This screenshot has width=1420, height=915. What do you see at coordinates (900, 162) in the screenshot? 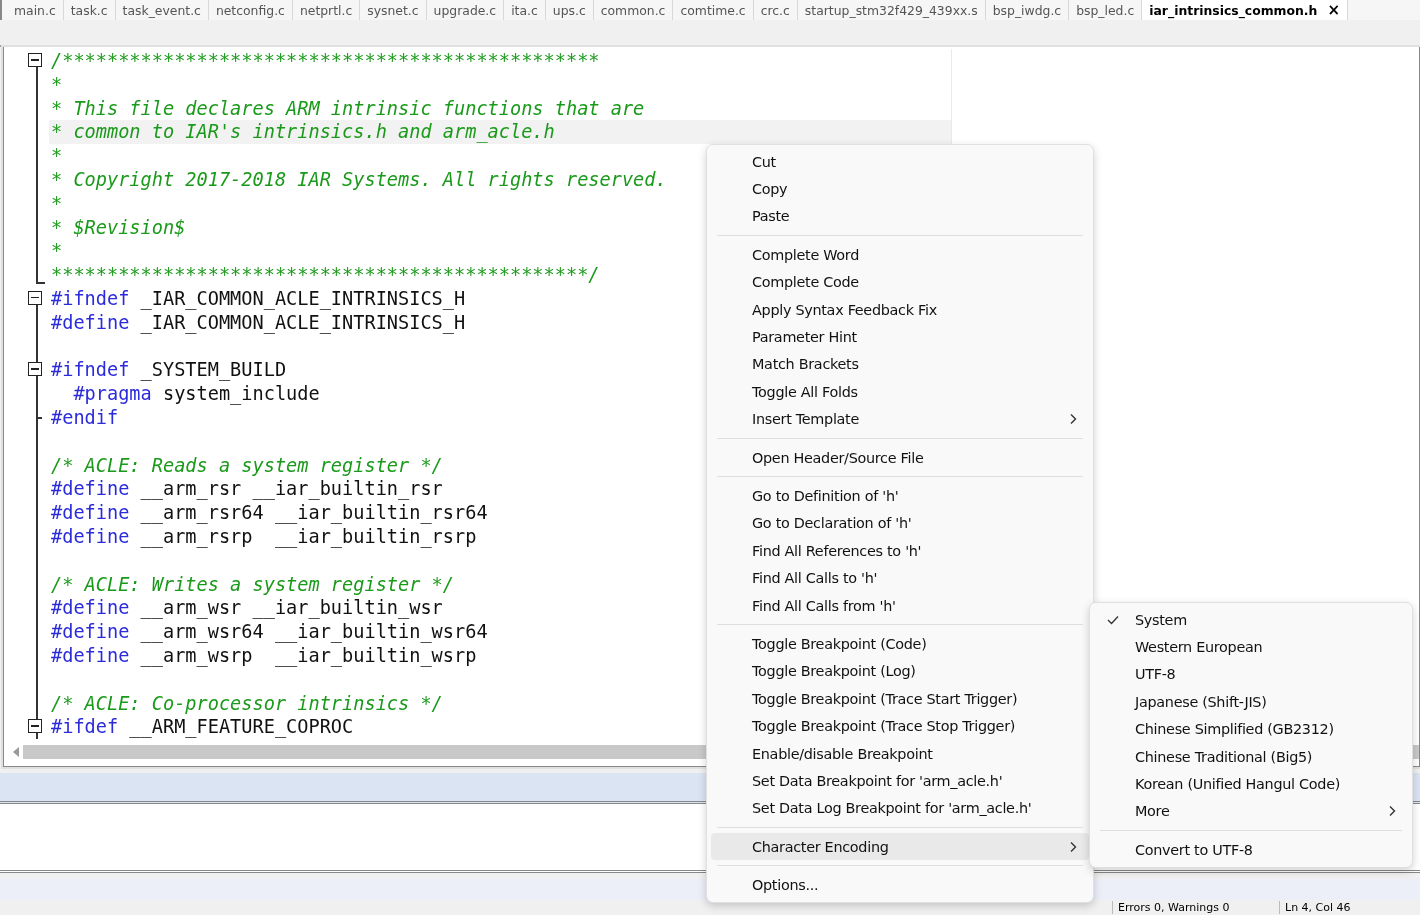
I see `menu-item: Cut` at bounding box center [900, 162].